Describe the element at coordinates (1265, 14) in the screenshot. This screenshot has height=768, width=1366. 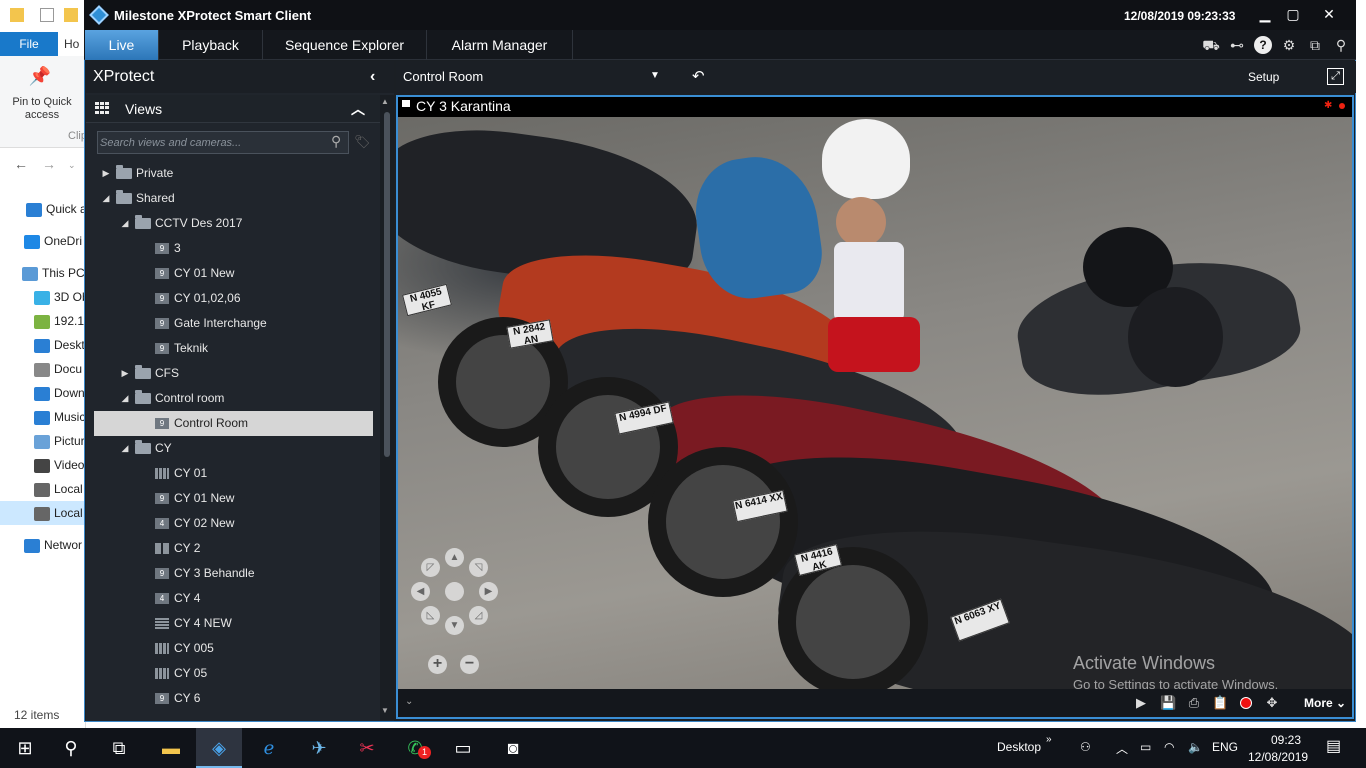
I see `minimize-icon: ▁` at that location.